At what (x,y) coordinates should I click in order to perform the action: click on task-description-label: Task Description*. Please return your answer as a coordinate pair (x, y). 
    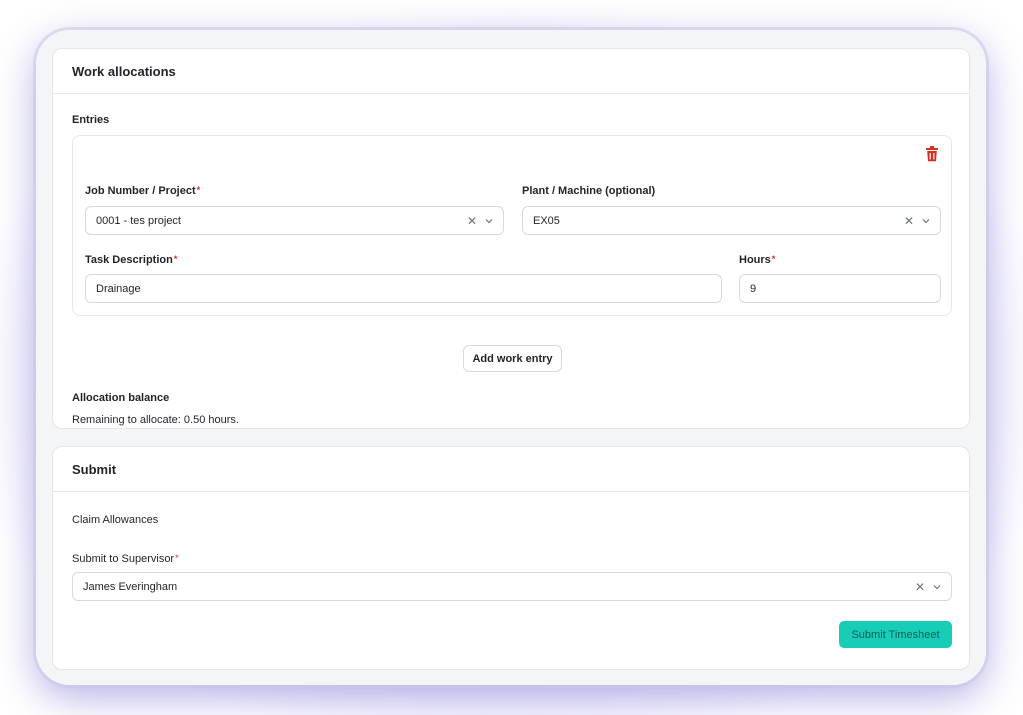
    Looking at the image, I should click on (131, 260).